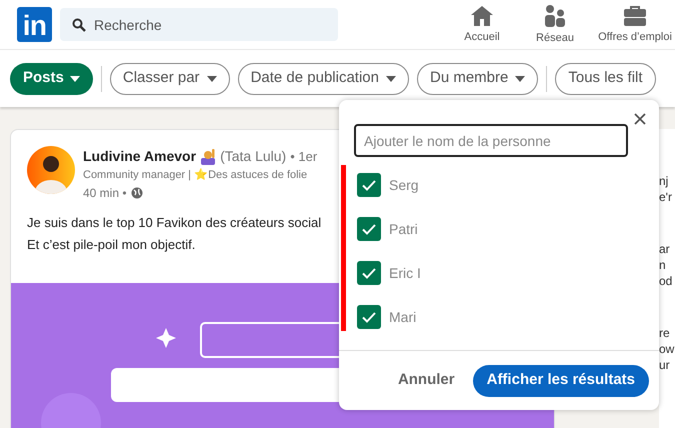 This screenshot has height=428, width=675. I want to click on nav-link: Réseau, so click(555, 38).